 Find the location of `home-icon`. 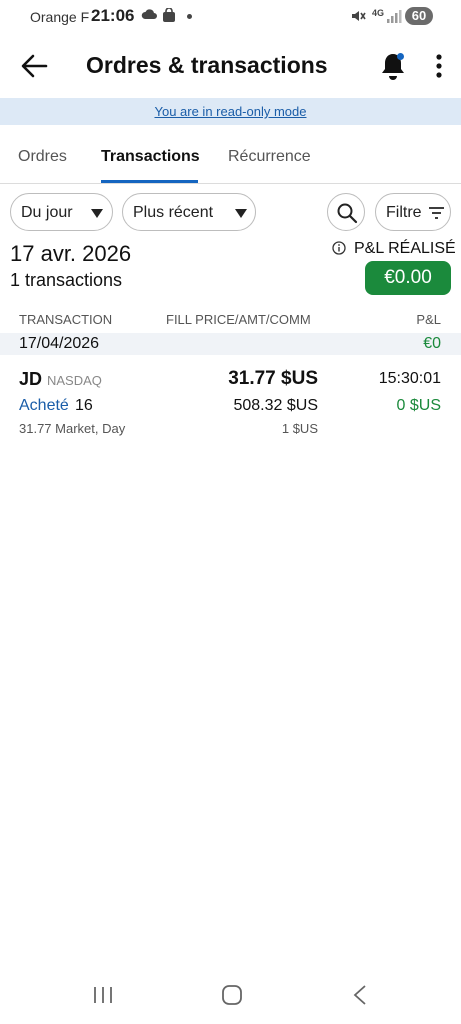

home-icon is located at coordinates (232, 995).